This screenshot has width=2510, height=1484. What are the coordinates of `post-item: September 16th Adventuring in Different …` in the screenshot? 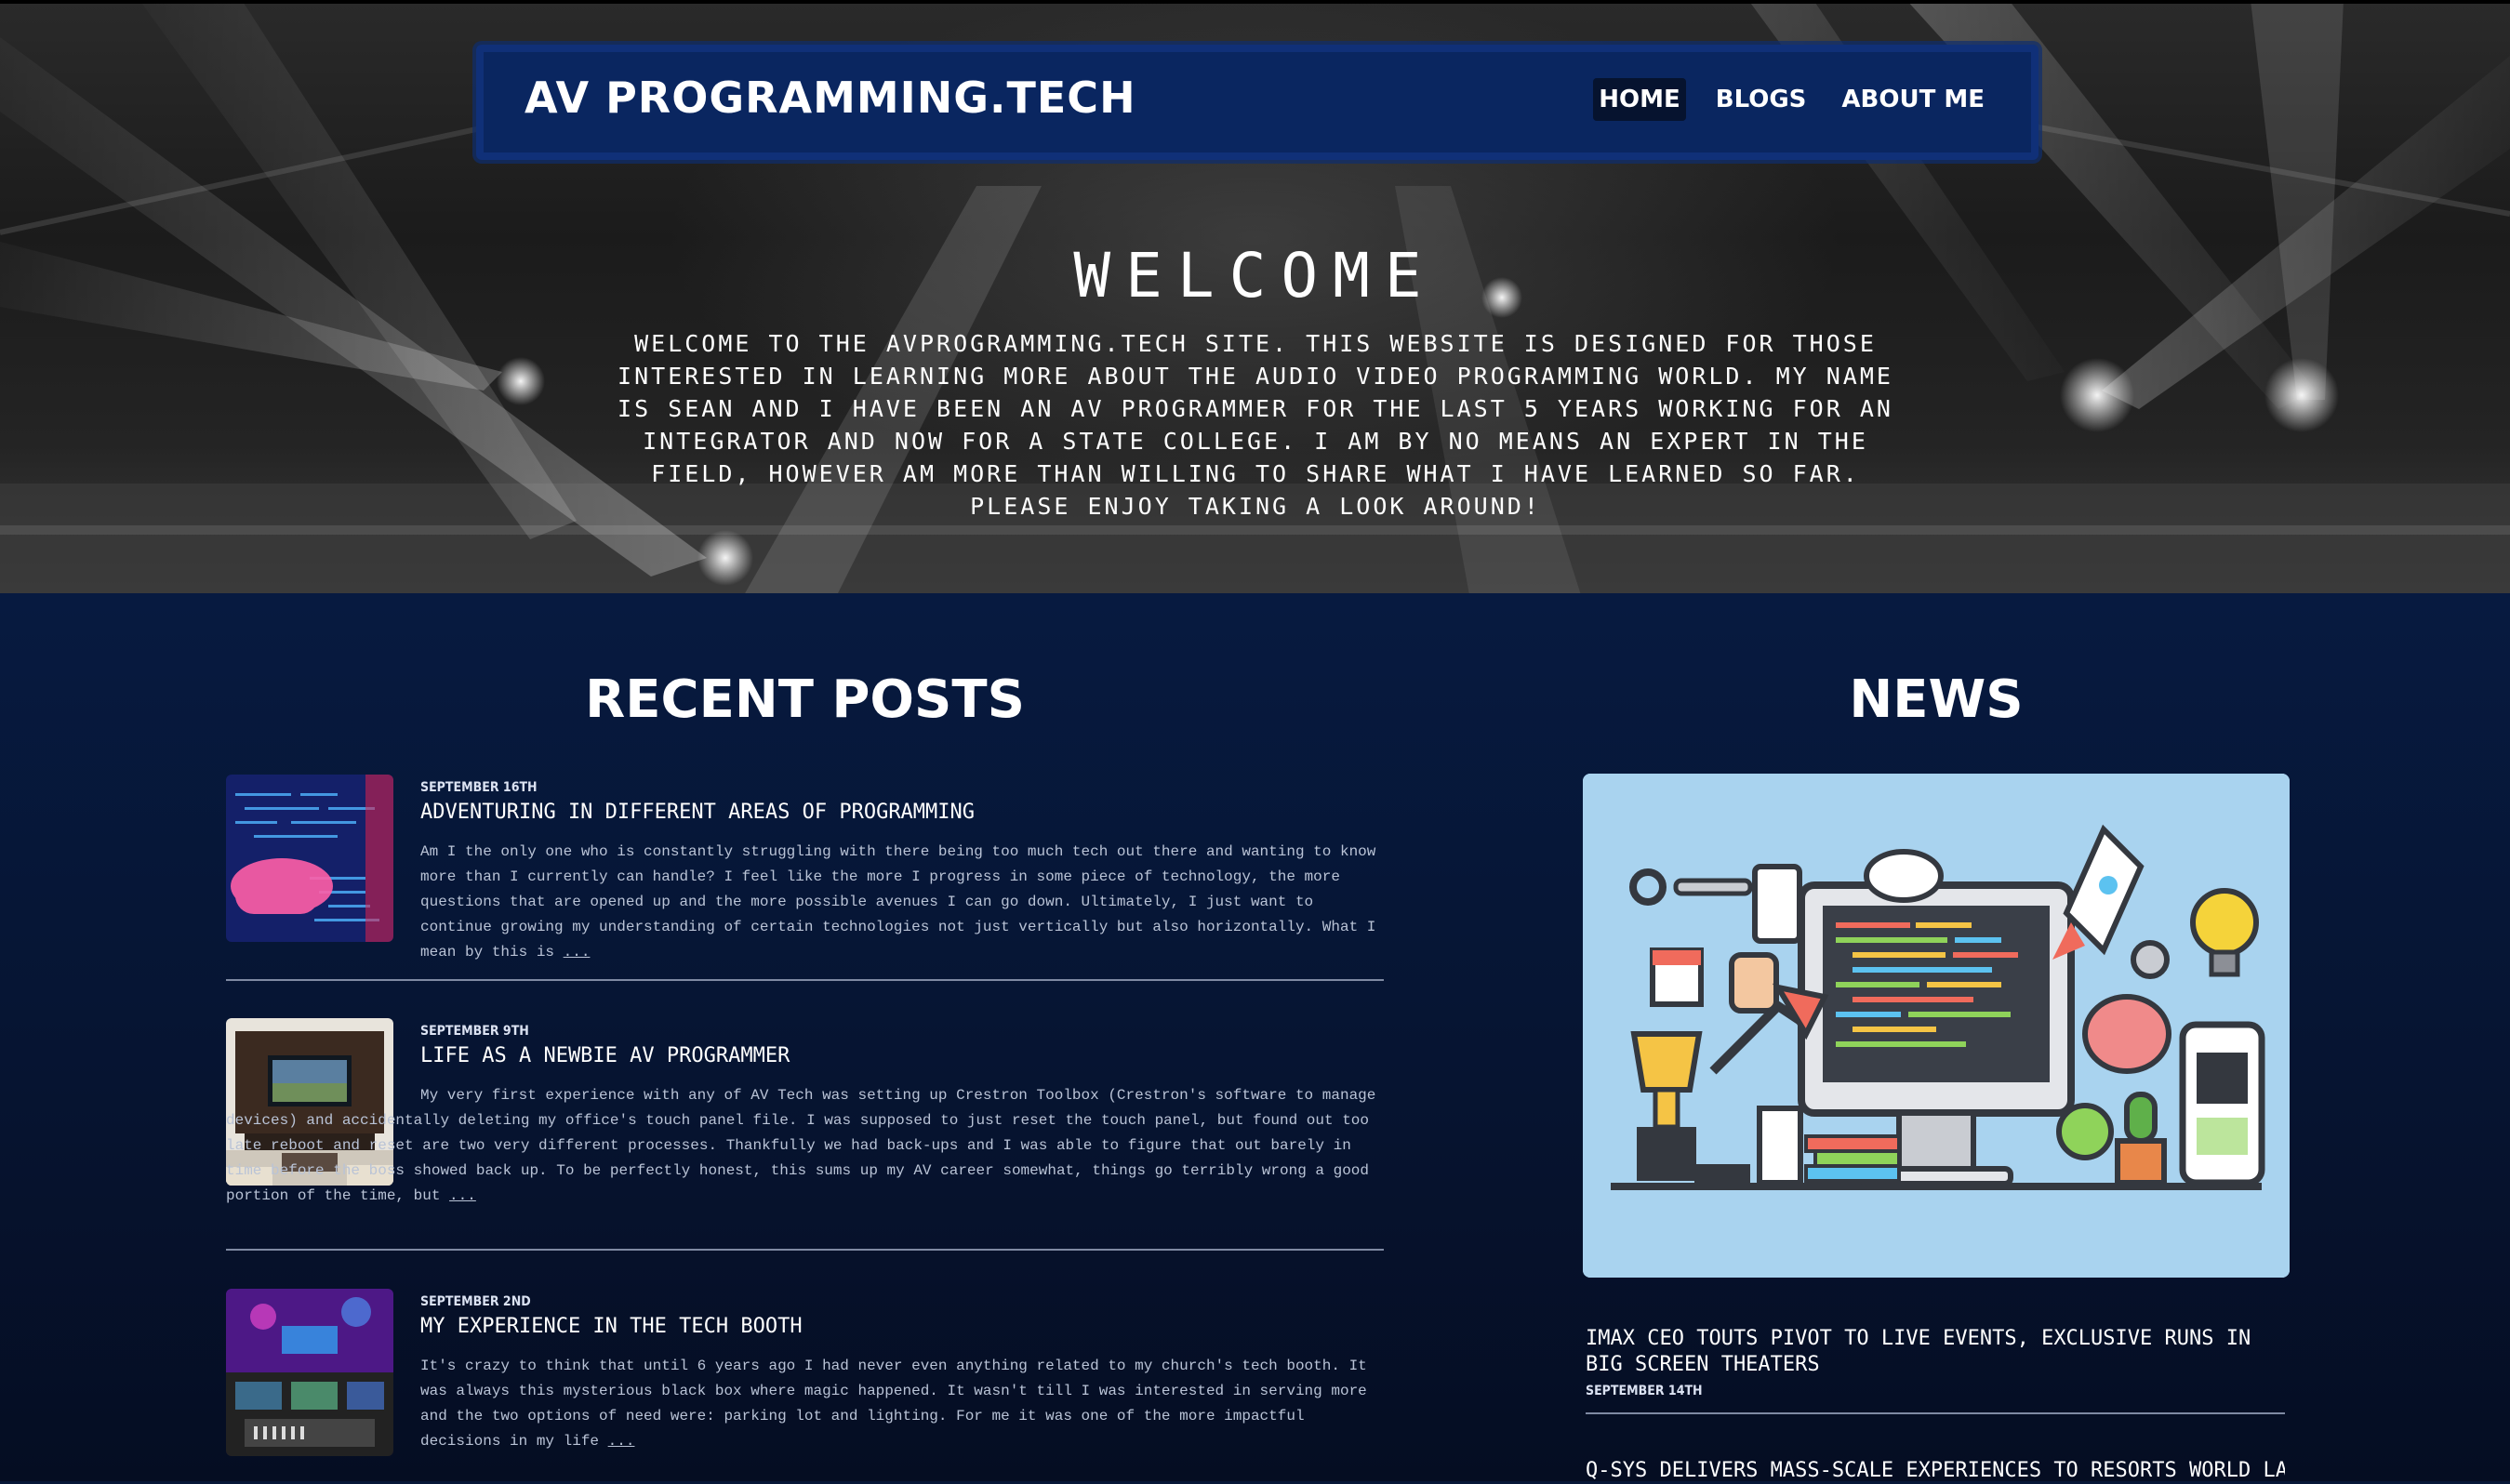 It's located at (805, 868).